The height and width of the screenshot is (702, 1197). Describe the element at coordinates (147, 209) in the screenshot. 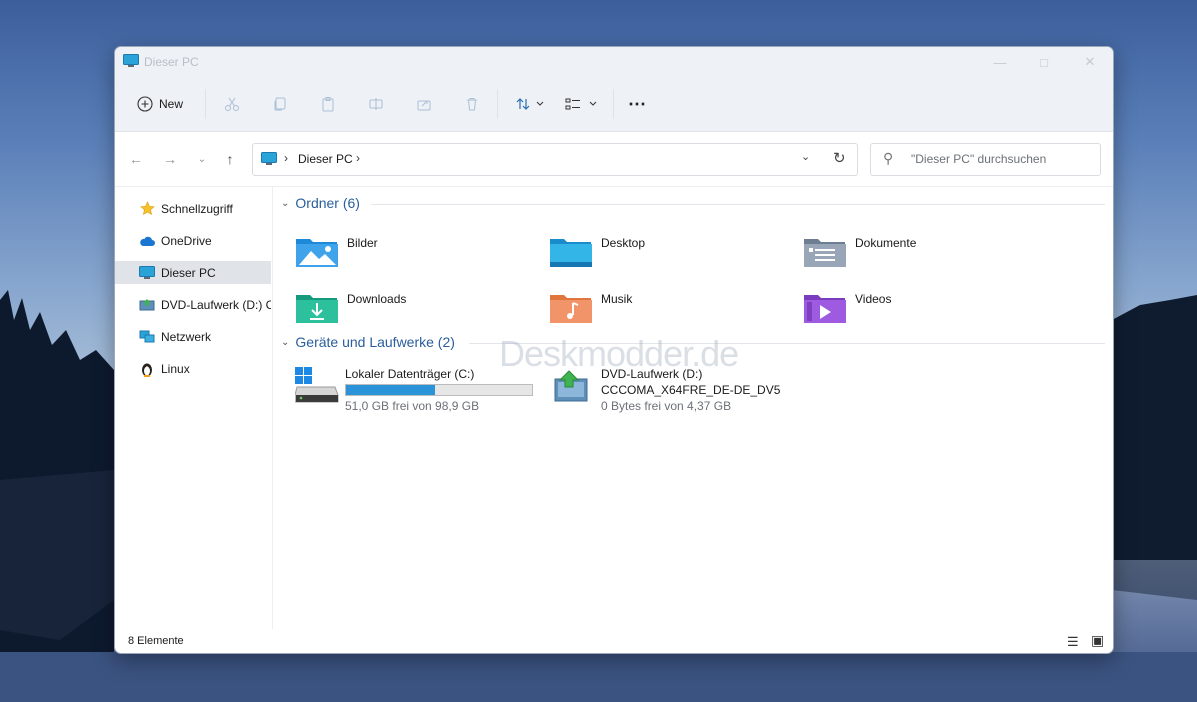

I see `star-icon` at that location.